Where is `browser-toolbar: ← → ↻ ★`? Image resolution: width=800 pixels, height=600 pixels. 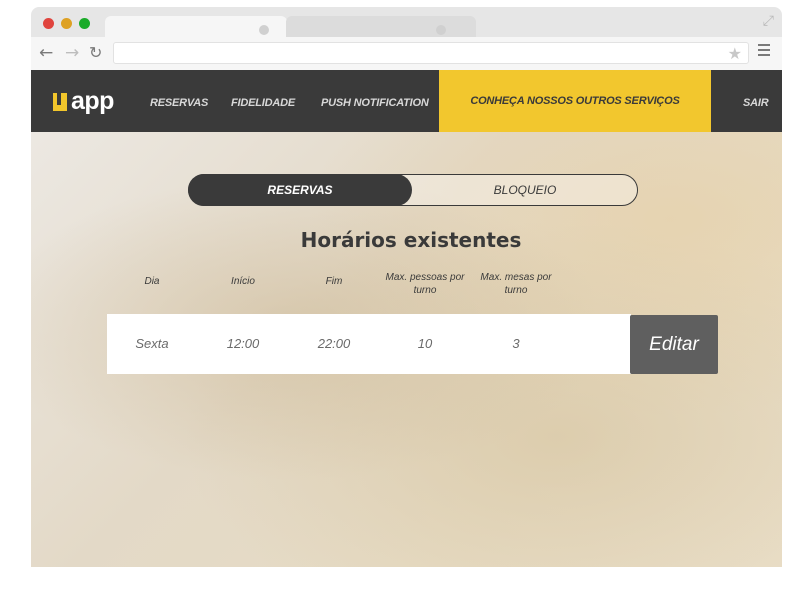
browser-toolbar: ← → ↻ ★ is located at coordinates (406, 53).